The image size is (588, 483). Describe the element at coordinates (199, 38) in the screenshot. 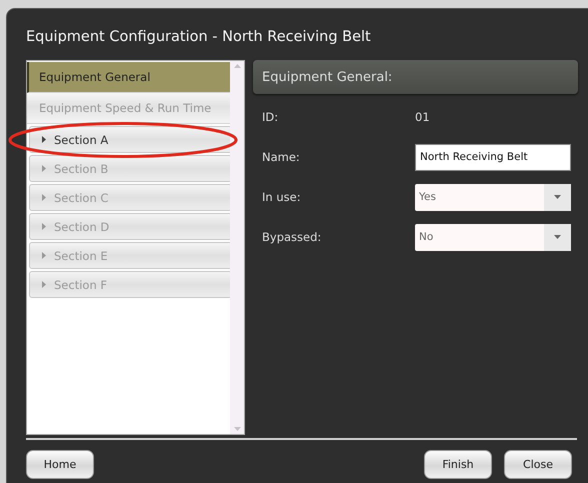

I see `window-title: Equipment Configuration - North Receiving Belt` at that location.